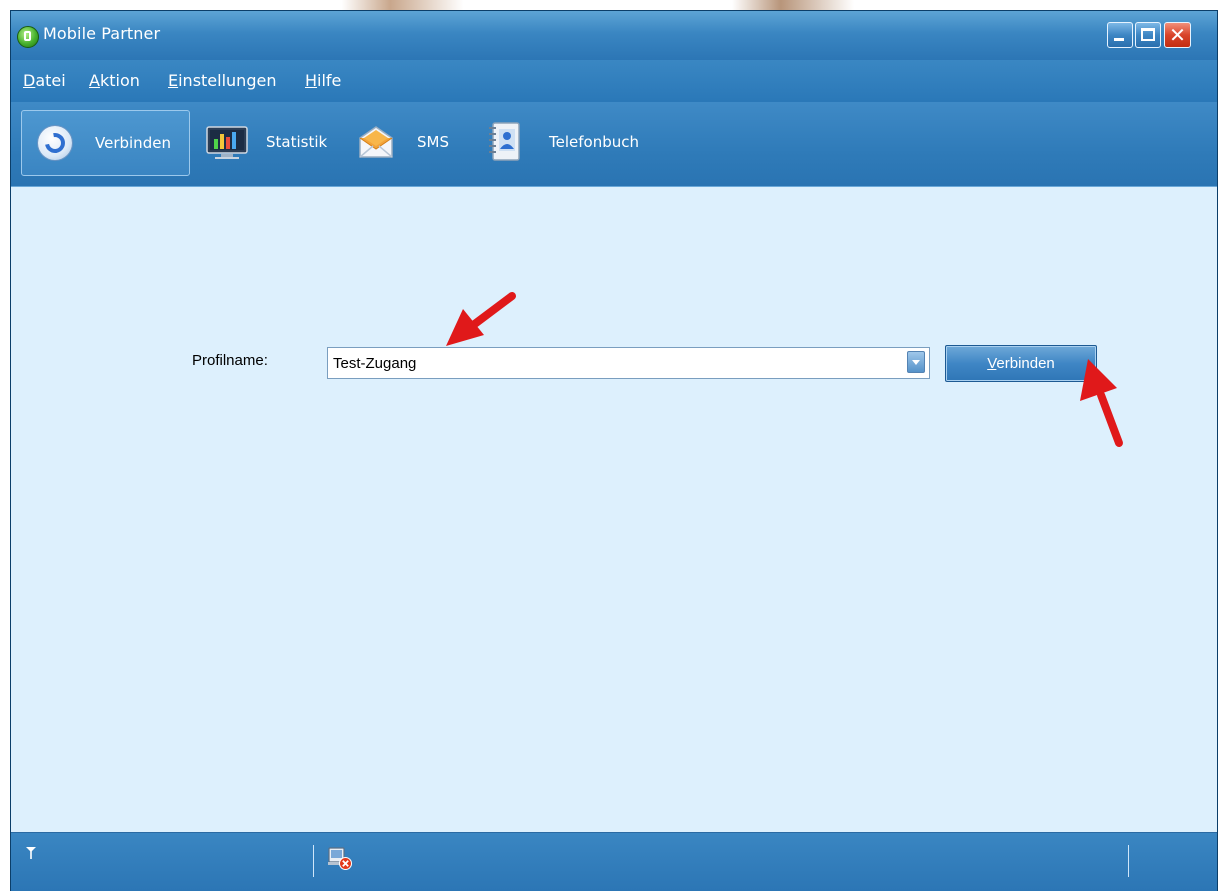 The image size is (1220, 891). I want to click on toolbar-telefonbuch-label: Telefonbuch, so click(594, 142).